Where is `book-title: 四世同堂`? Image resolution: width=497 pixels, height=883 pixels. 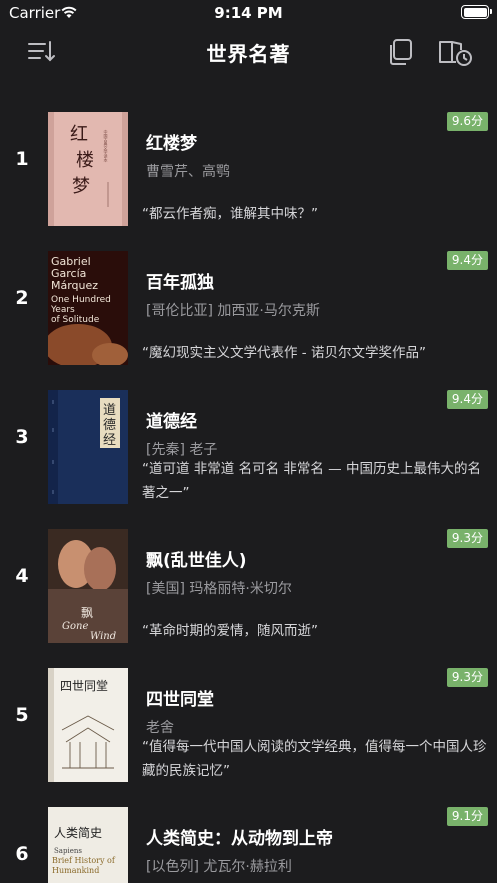
book-title: 四世同堂 is located at coordinates (180, 700).